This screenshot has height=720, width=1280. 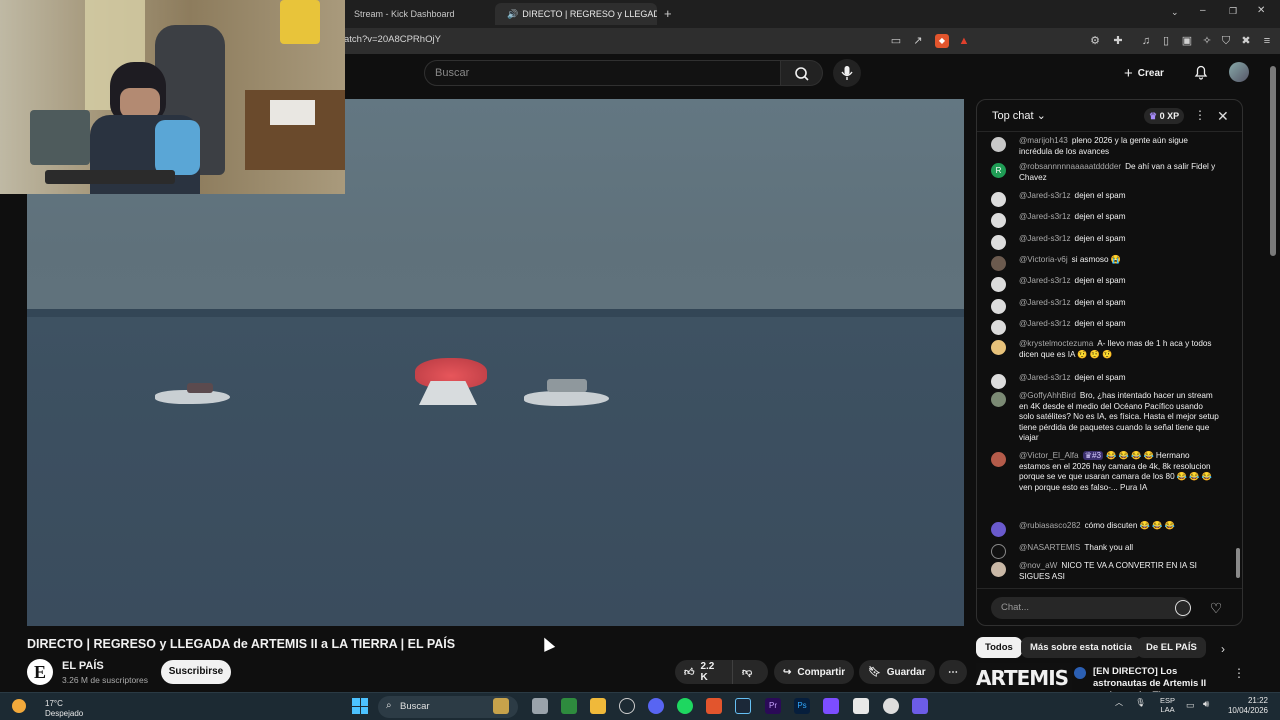 What do you see at coordinates (1200, 115) in the screenshot?
I see `chat-more-icon: ⋮` at bounding box center [1200, 115].